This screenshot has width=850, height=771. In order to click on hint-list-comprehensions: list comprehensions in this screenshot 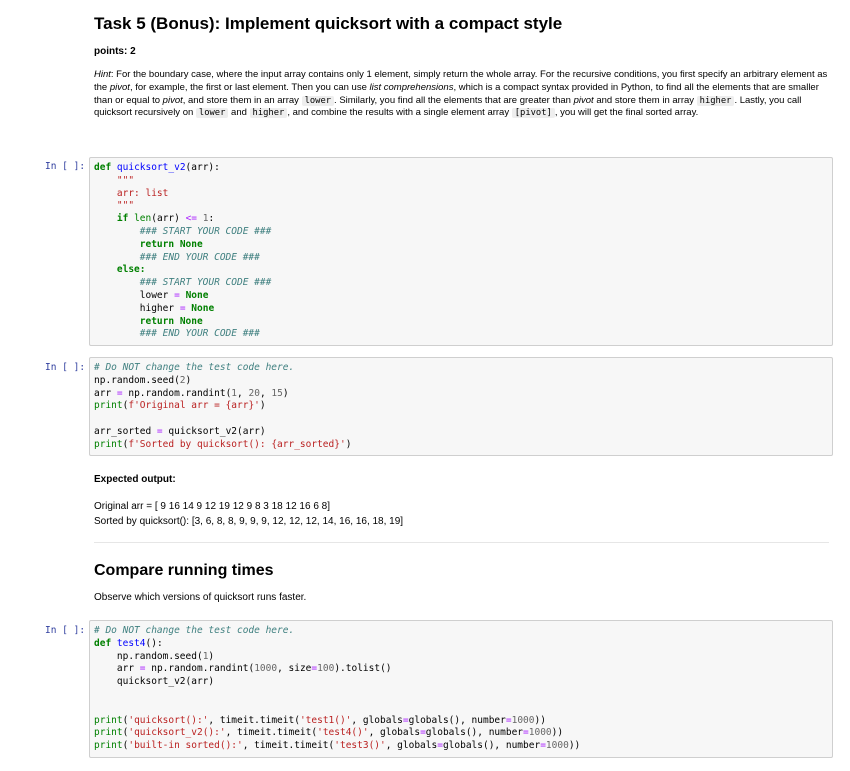, I will do `click(411, 87)`.